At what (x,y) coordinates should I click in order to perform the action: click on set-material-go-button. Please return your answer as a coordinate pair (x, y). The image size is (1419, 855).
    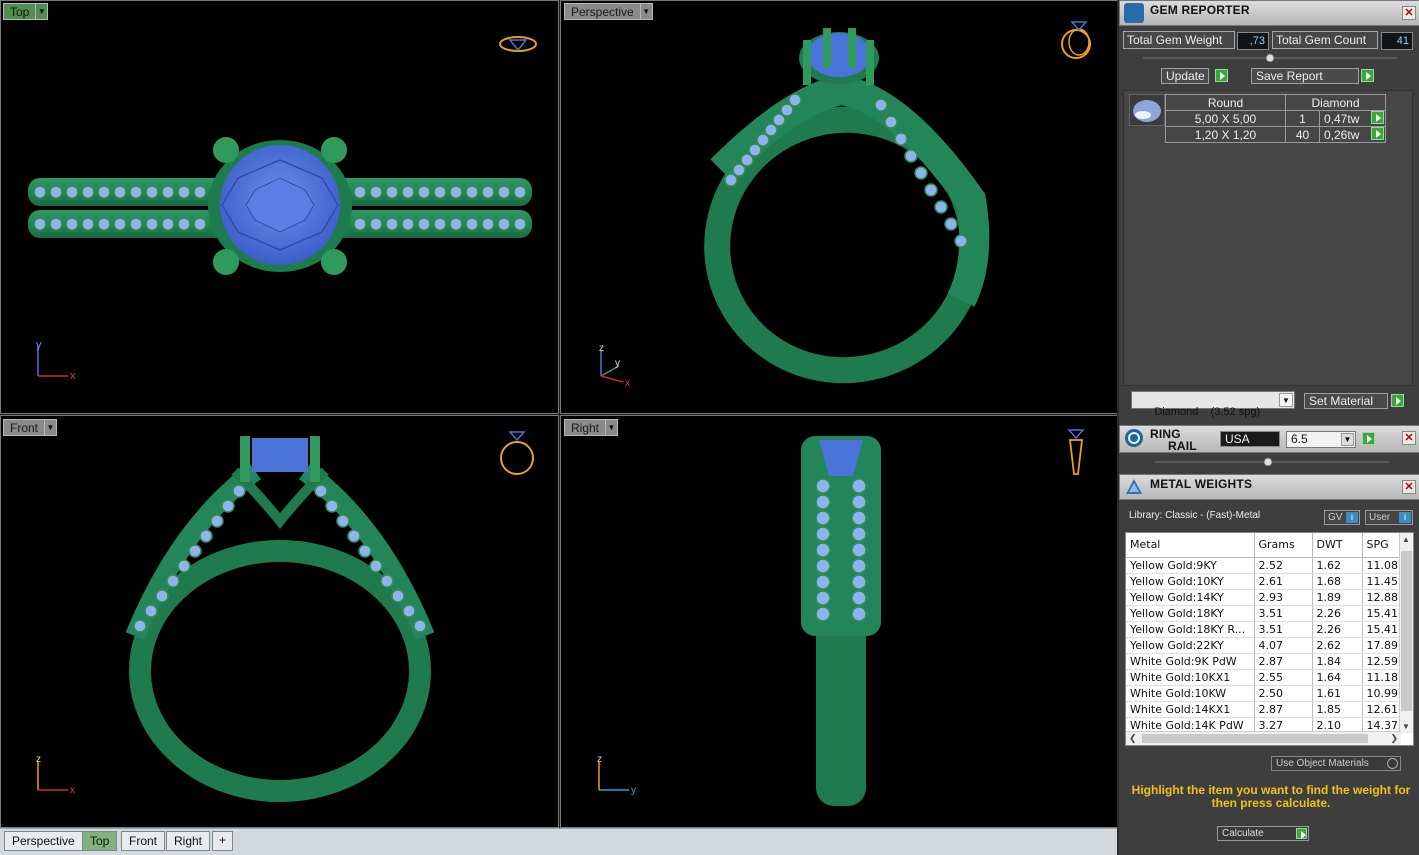
    Looking at the image, I should click on (1397, 400).